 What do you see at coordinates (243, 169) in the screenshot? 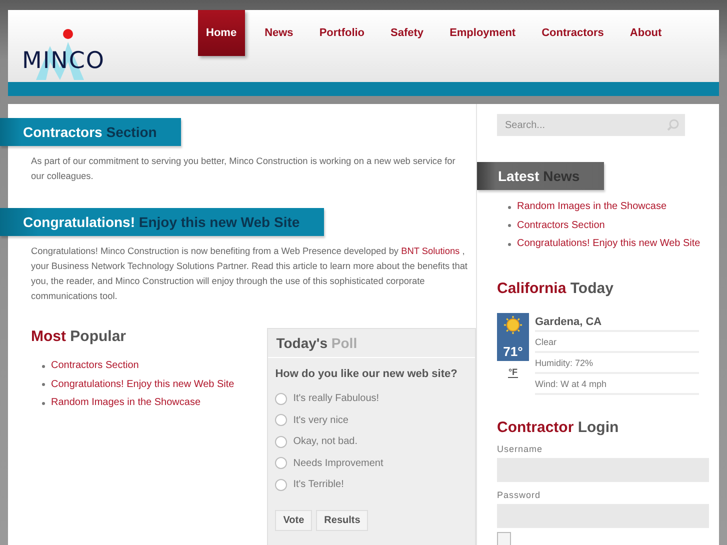
I see `article-text: As part of our commitment to serving you better, Minco Construction is working on a new web service for our colleagues.` at bounding box center [243, 169].